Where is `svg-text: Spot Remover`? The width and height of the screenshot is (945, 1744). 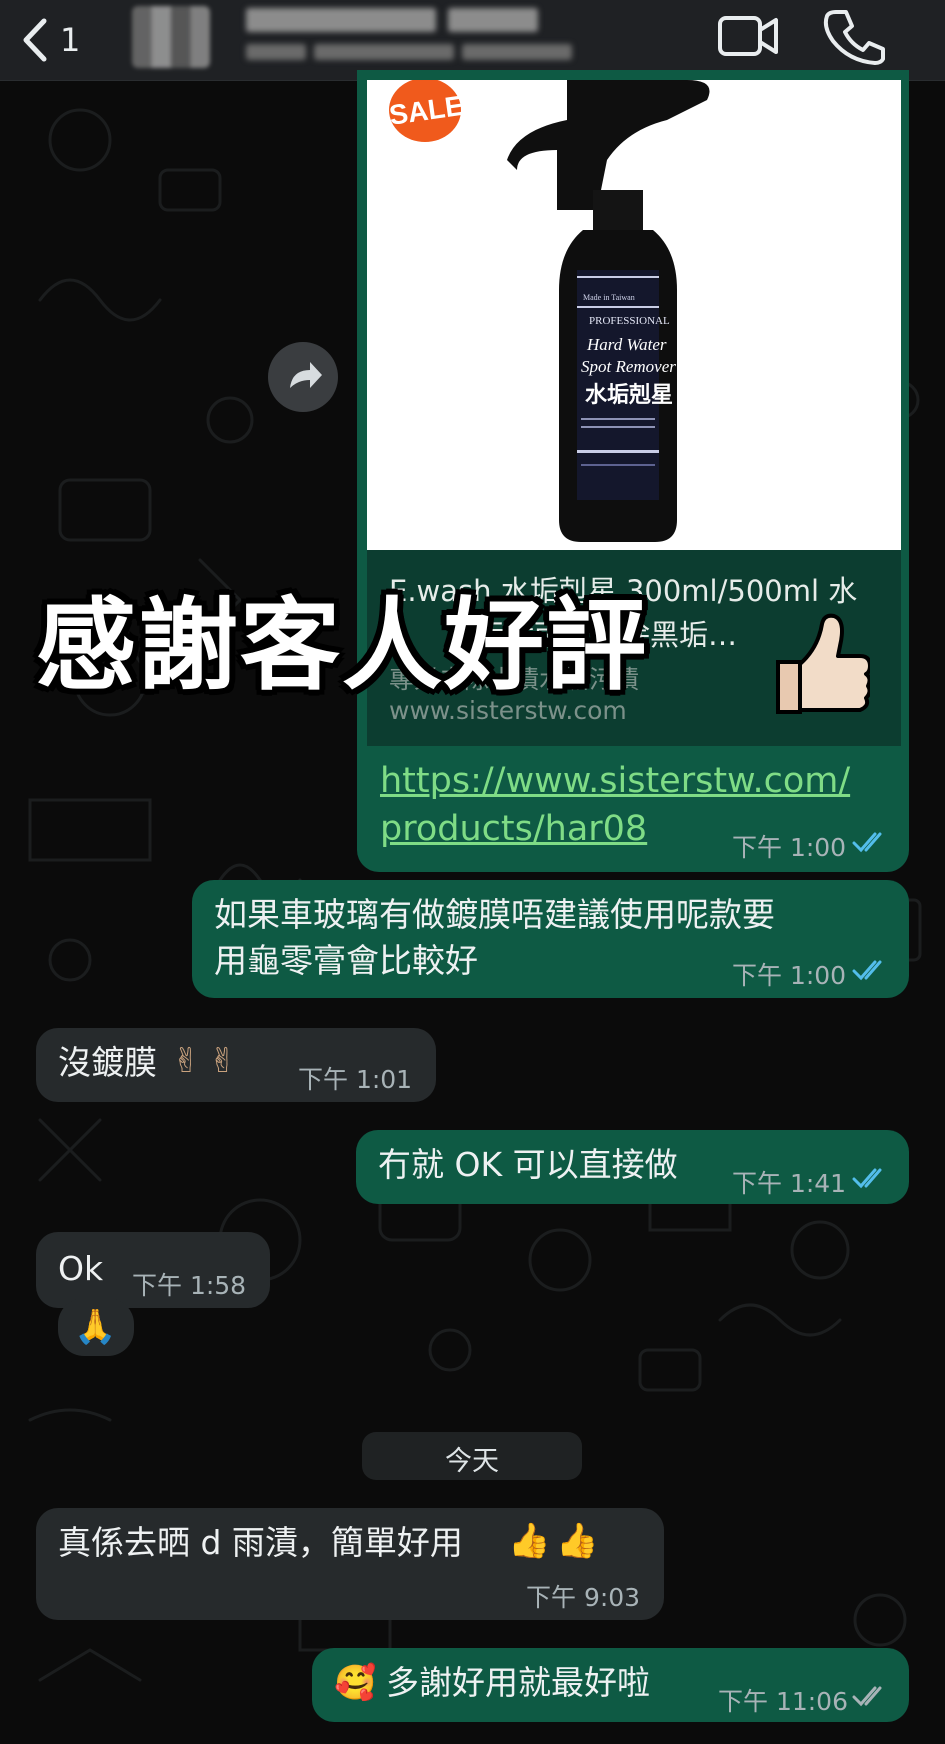 svg-text: Spot Remover is located at coordinates (628, 366).